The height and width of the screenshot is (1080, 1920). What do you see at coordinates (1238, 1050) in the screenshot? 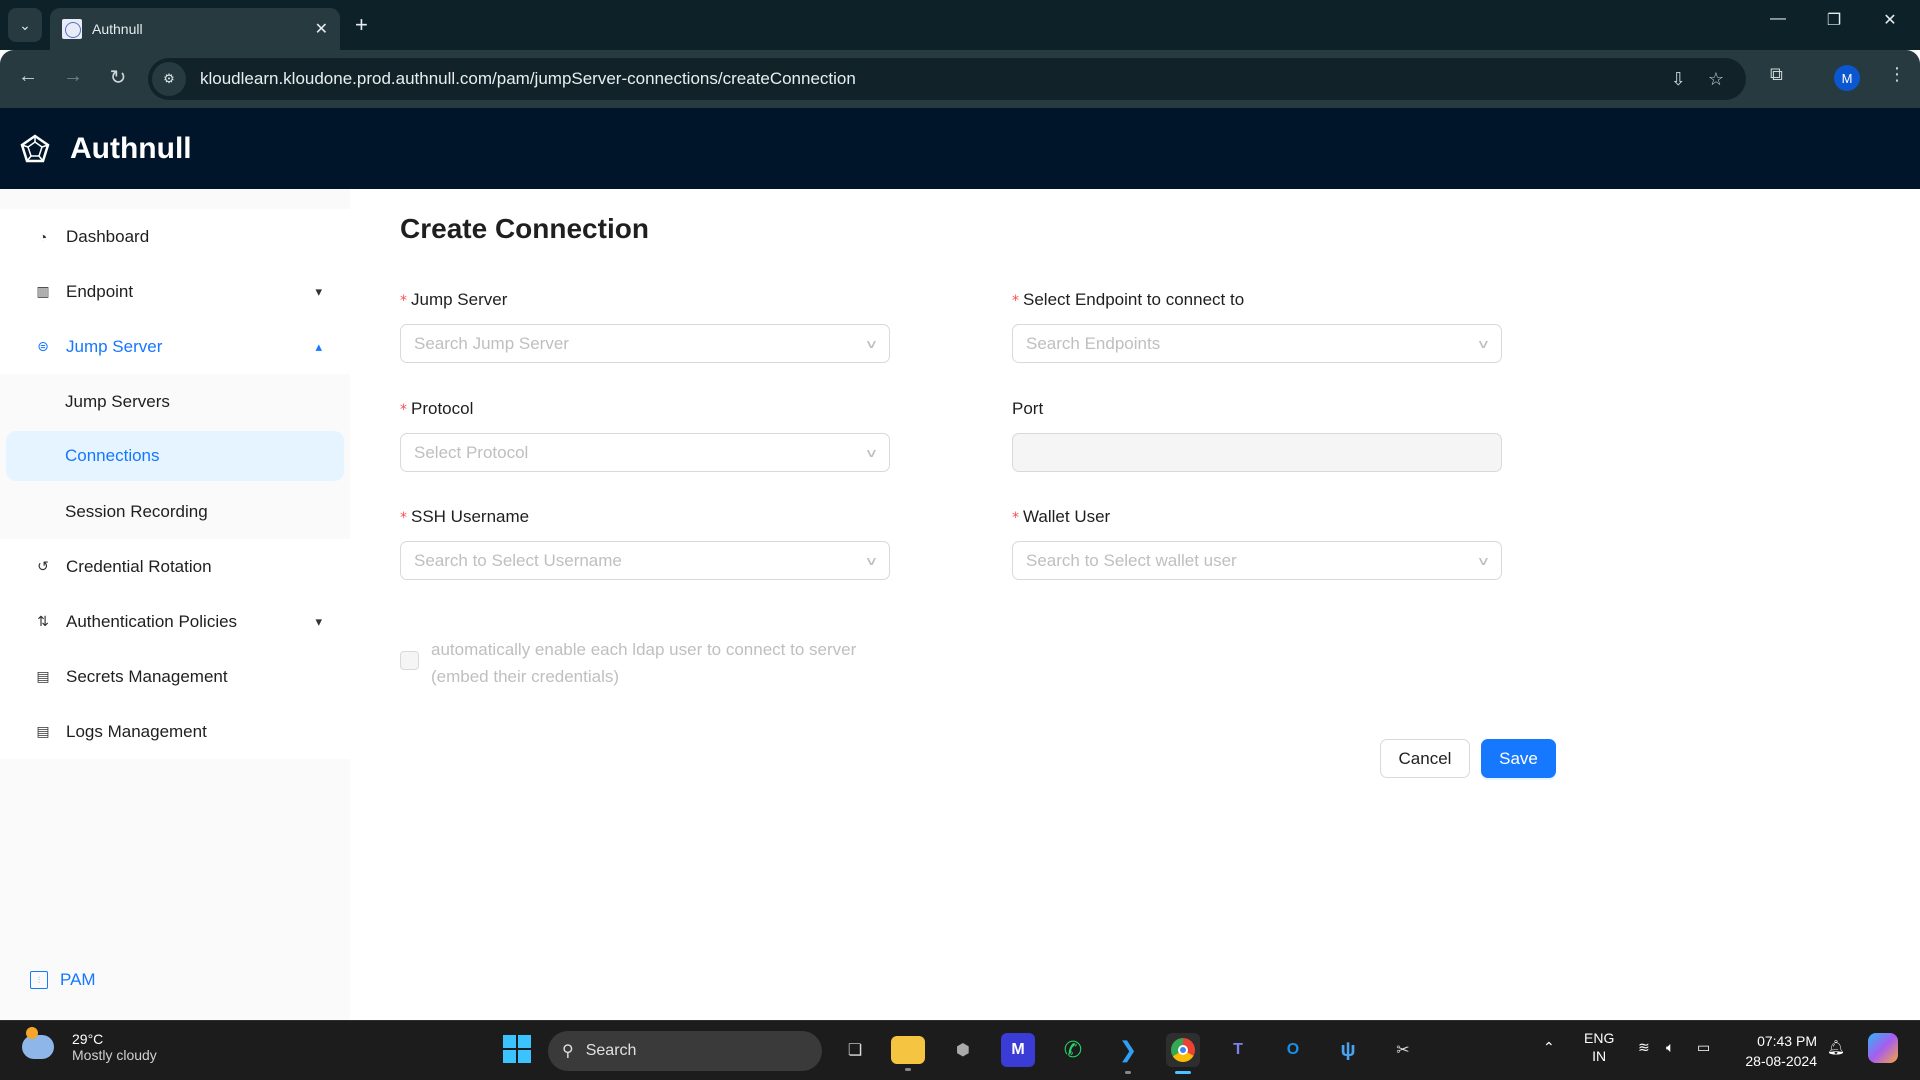
I see `teams-icon: T` at bounding box center [1238, 1050].